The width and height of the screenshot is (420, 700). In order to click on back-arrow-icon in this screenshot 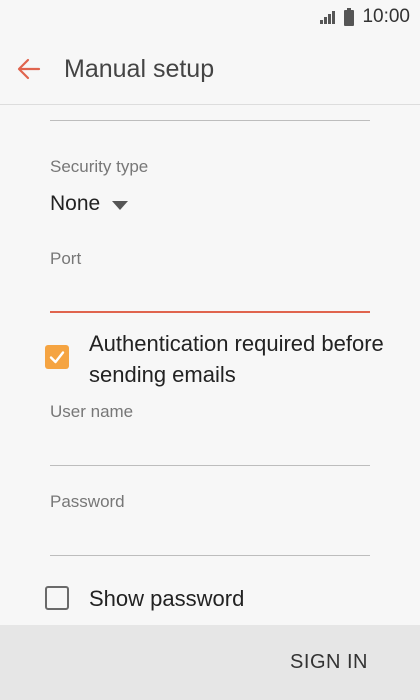, I will do `click(29, 69)`.